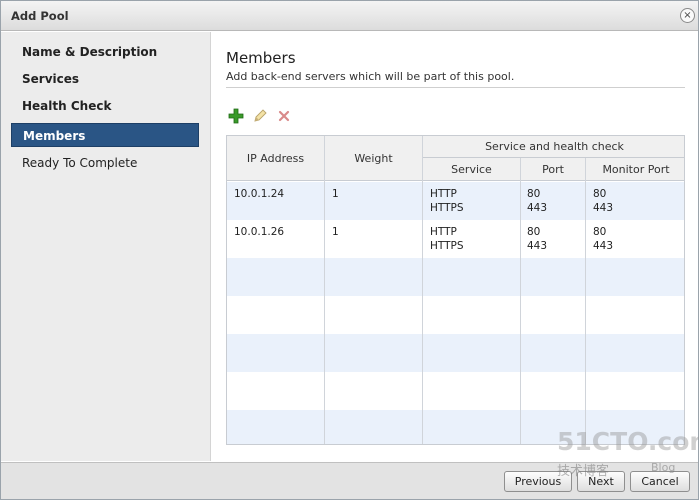  What do you see at coordinates (374, 158) in the screenshot?
I see `column-header-weight: Weight` at bounding box center [374, 158].